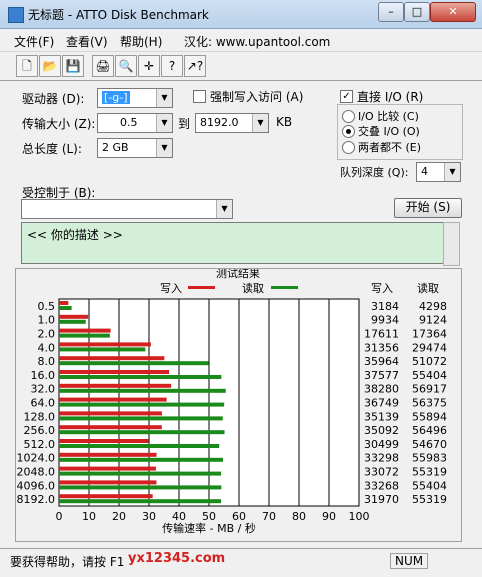  What do you see at coordinates (36, 499) in the screenshot?
I see `y-tick-label: 8192.0` at bounding box center [36, 499].